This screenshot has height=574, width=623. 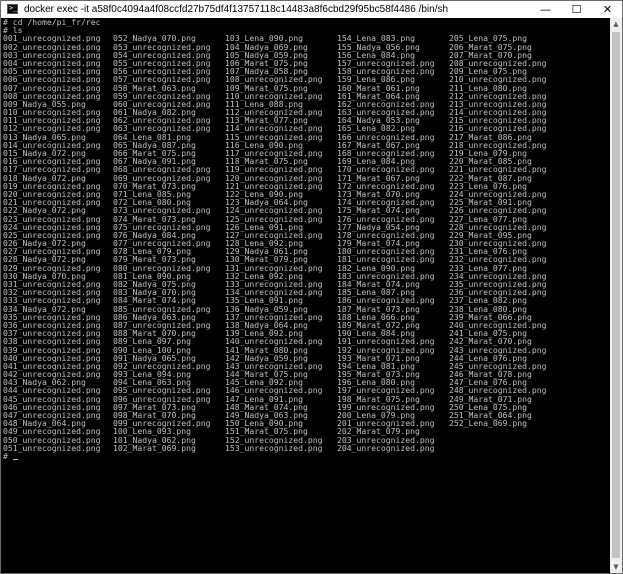 I want to click on cursor, so click(x=15, y=460).